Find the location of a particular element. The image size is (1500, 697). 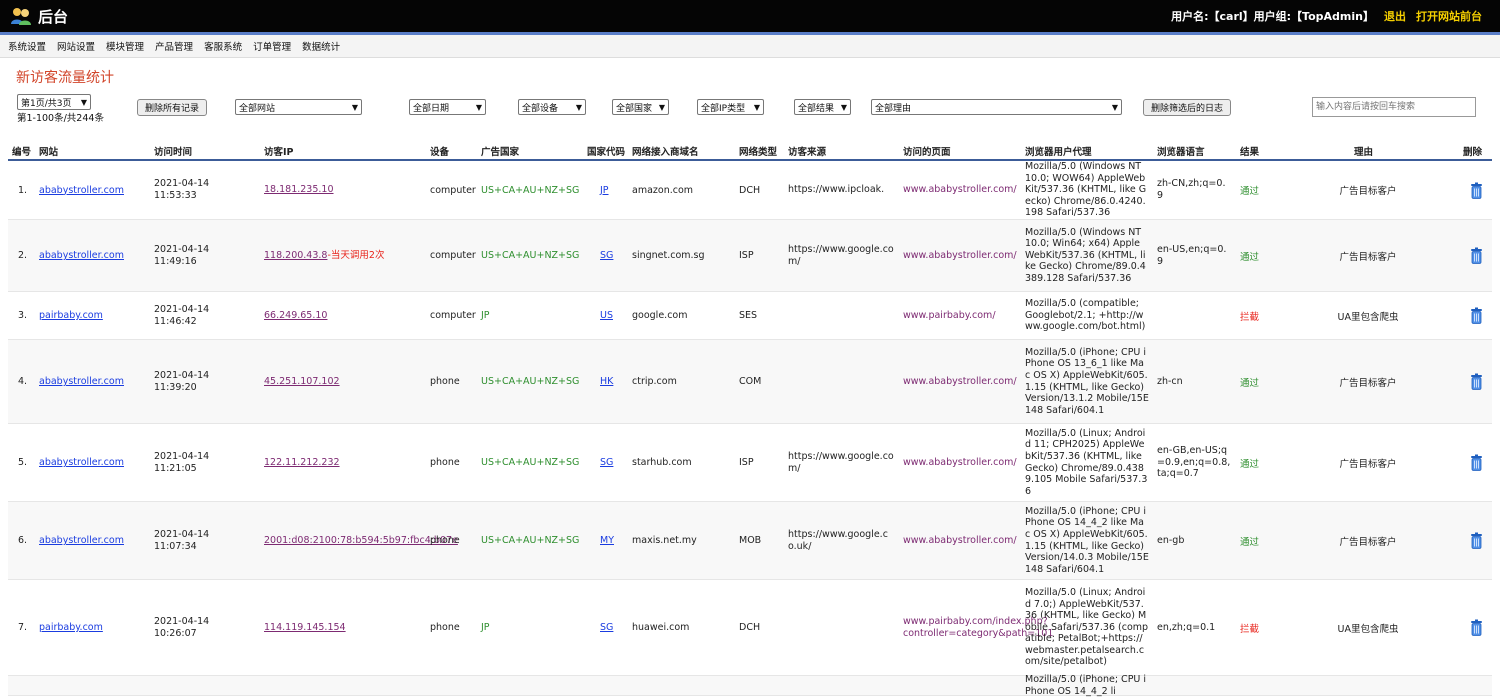

menu-module-management: 模块管理 is located at coordinates (125, 46).